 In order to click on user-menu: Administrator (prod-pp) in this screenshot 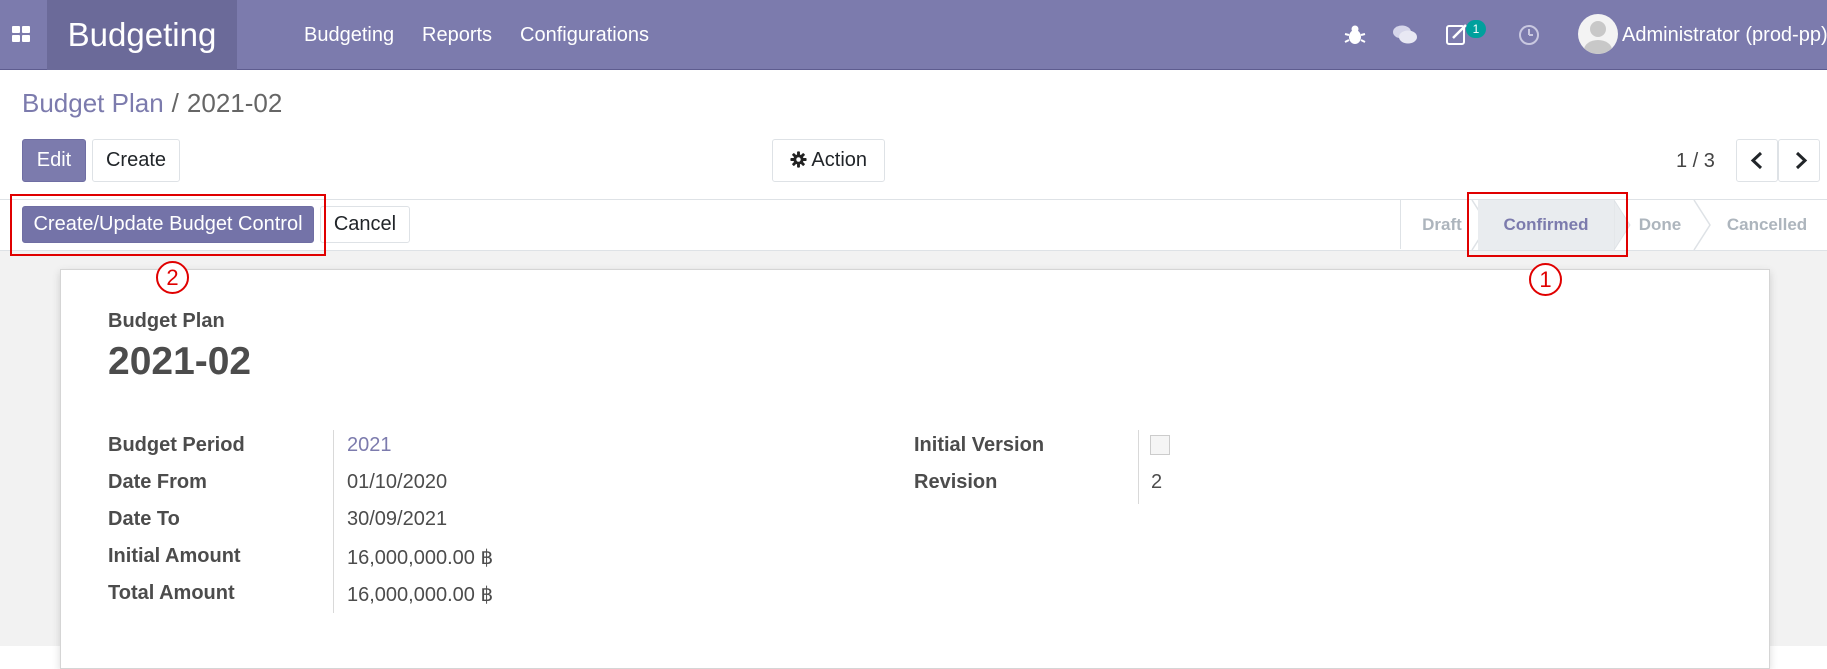, I will do `click(1724, 35)`.